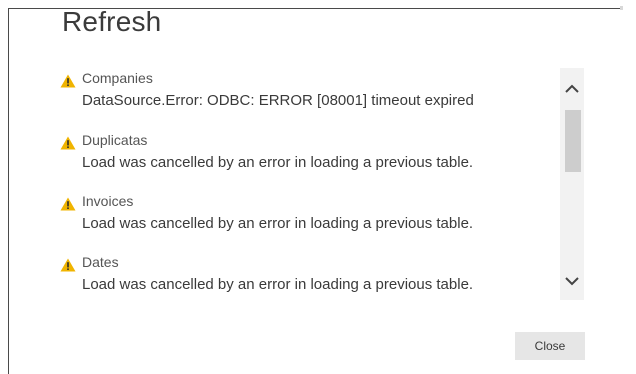 This screenshot has width=636, height=374. I want to click on scrollbar-thumb, so click(573, 141).